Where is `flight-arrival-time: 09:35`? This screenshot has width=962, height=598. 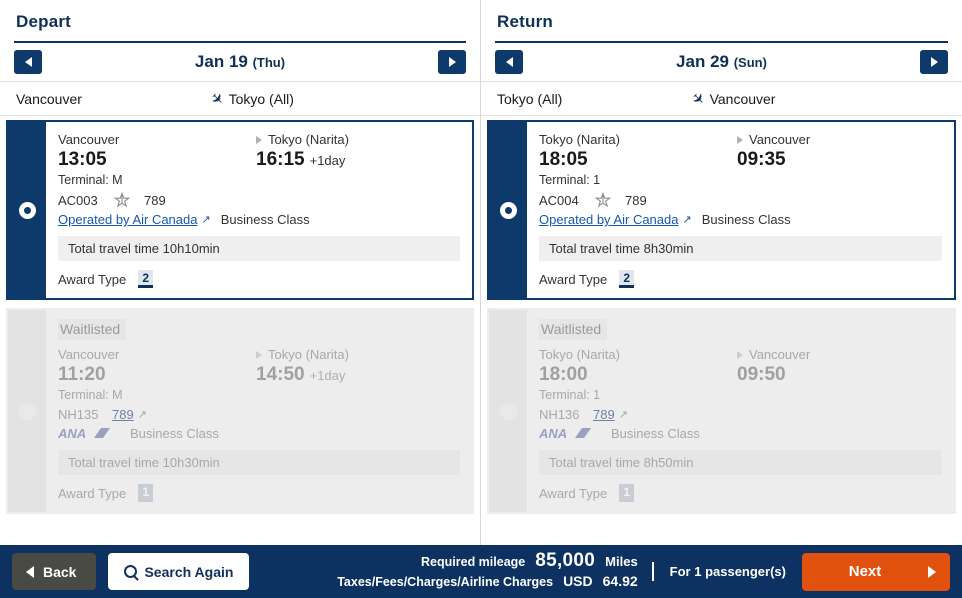
flight-arrival-time: 09:35 is located at coordinates (761, 159).